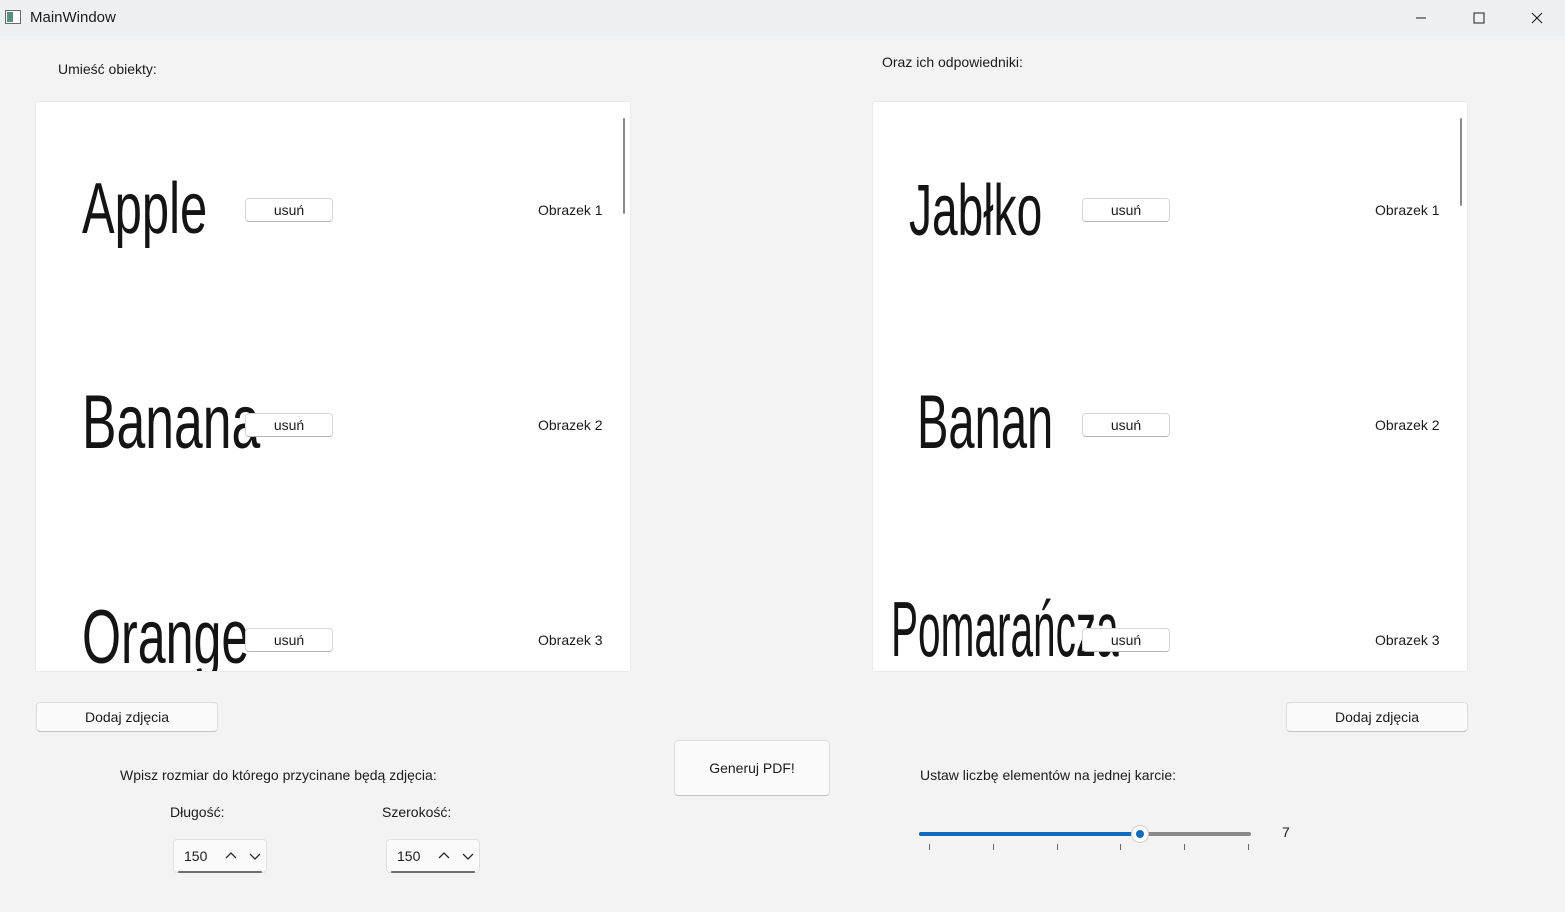 Image resolution: width=1565 pixels, height=912 pixels. Describe the element at coordinates (196, 856) in the screenshot. I see `length-value: 150` at that location.